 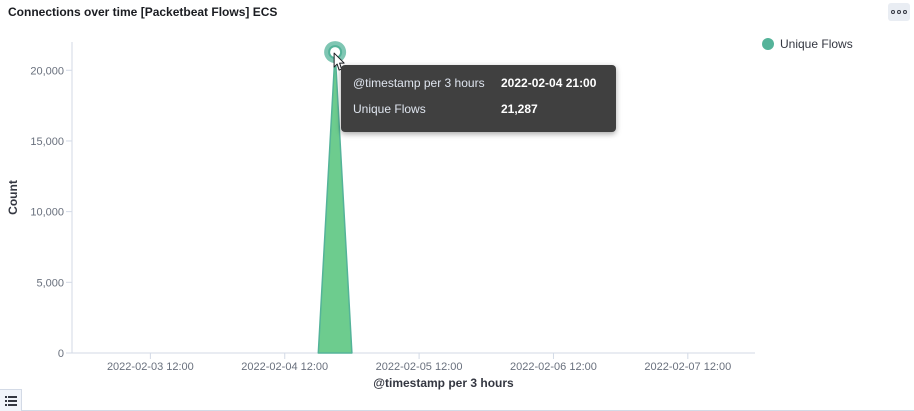 I want to click on y-tick-label: 0, so click(x=61, y=354).